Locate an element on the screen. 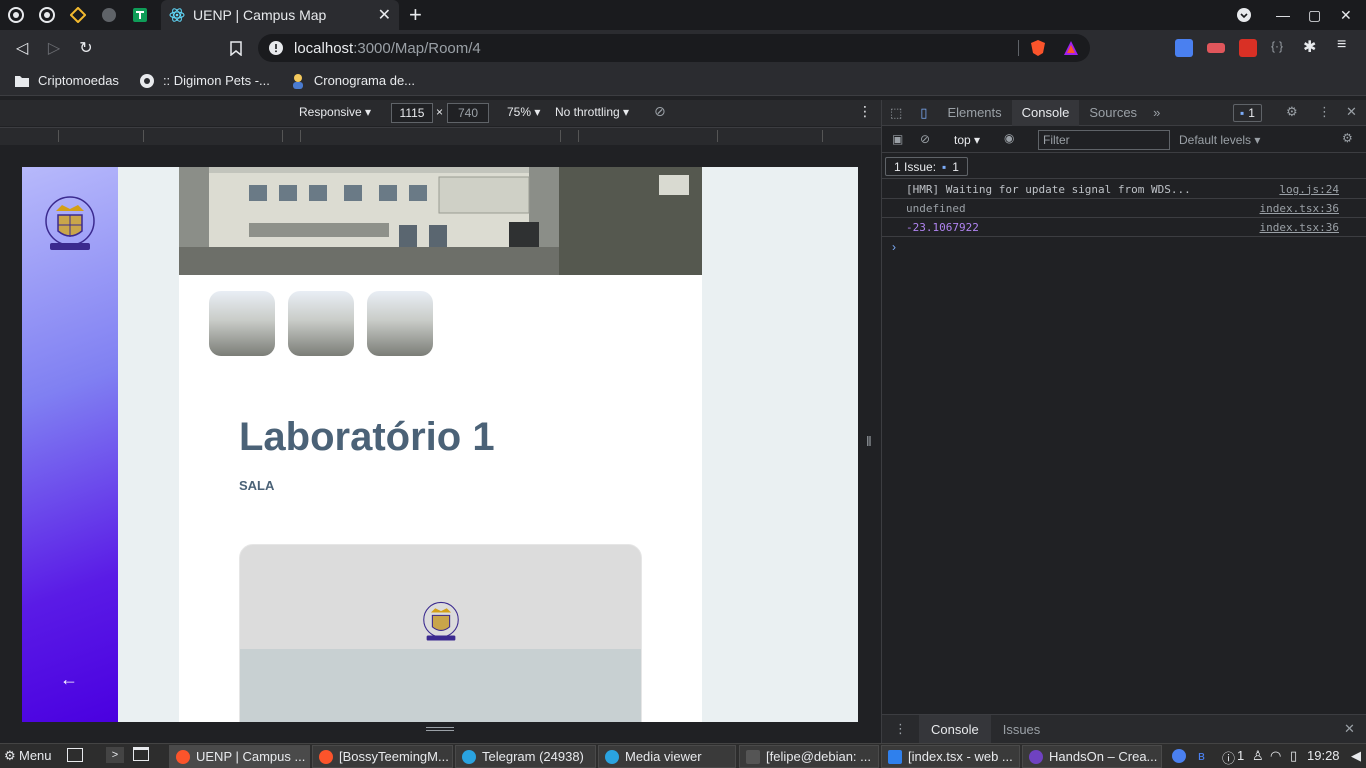 This screenshot has height=768, width=1366. record-extension-icon is located at coordinates (1216, 48).